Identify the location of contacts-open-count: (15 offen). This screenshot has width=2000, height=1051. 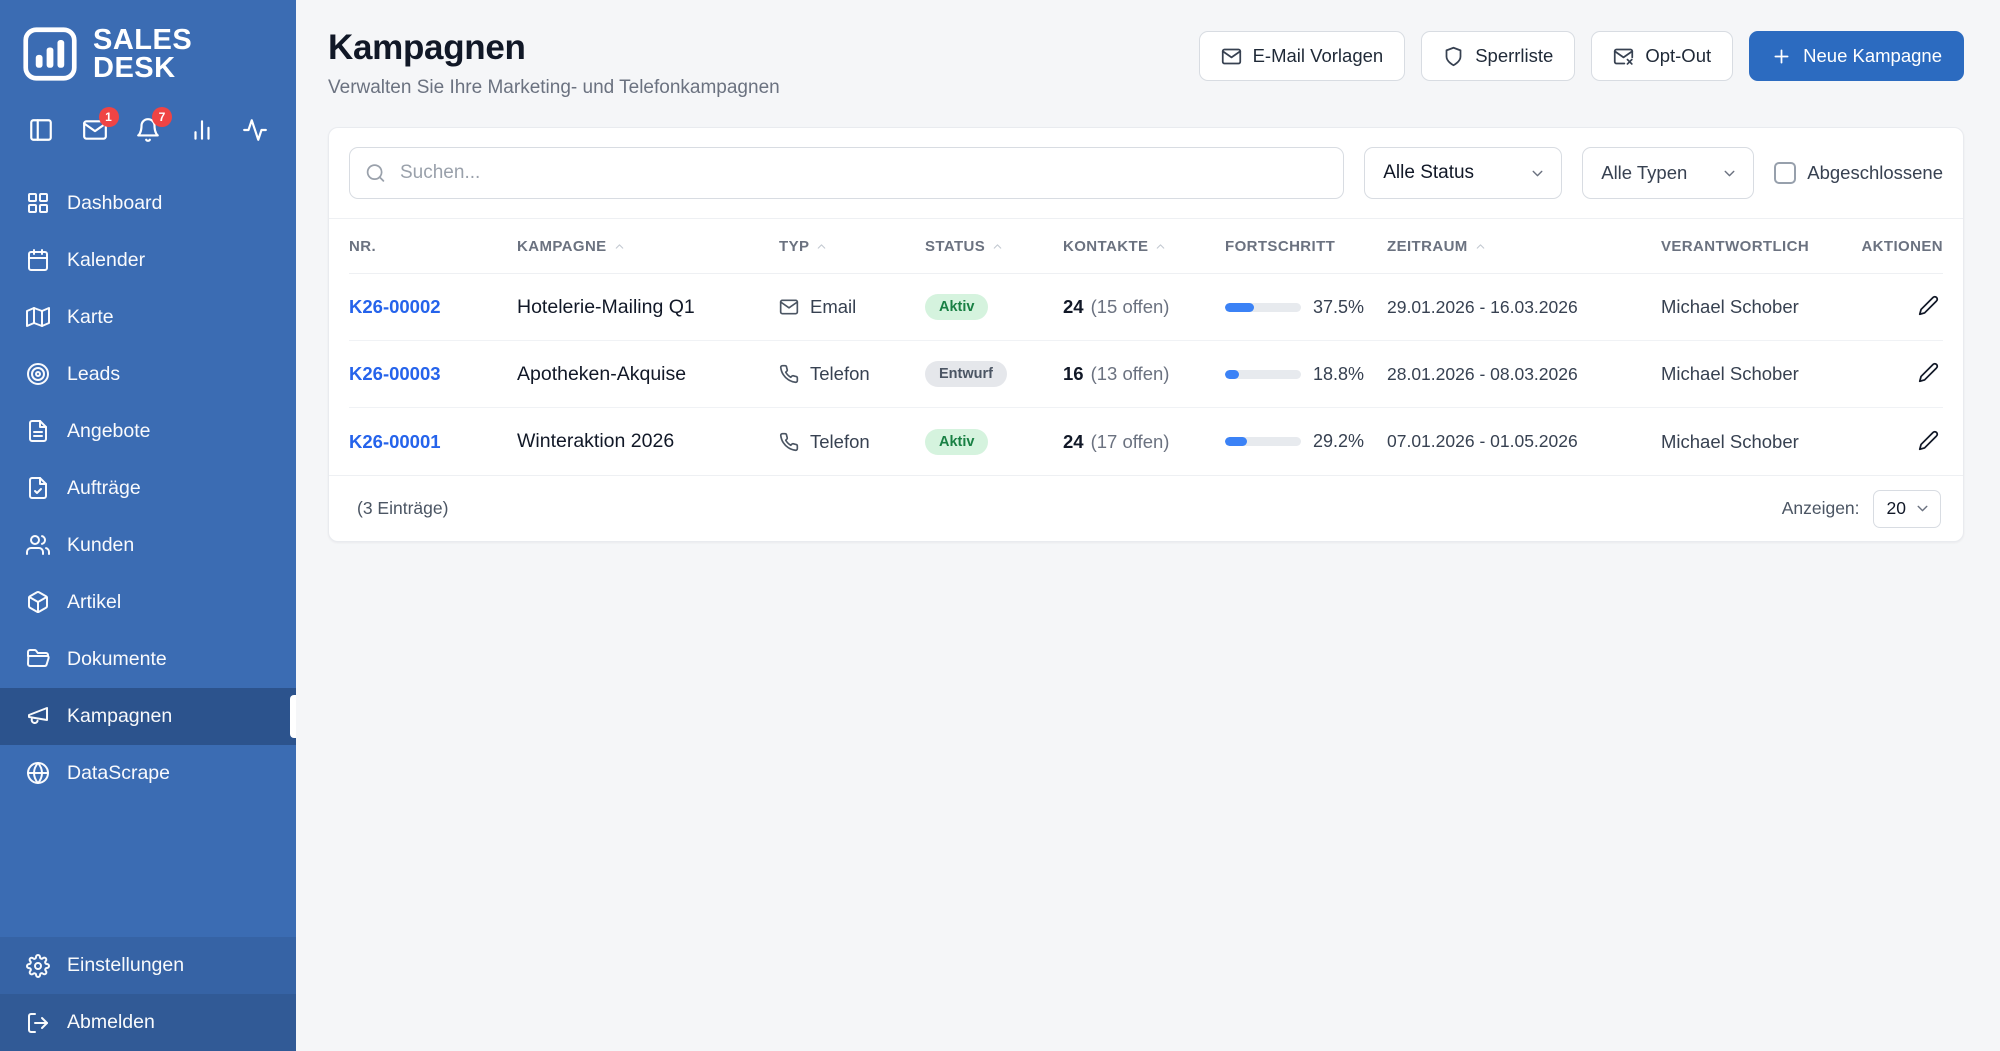
(1130, 306).